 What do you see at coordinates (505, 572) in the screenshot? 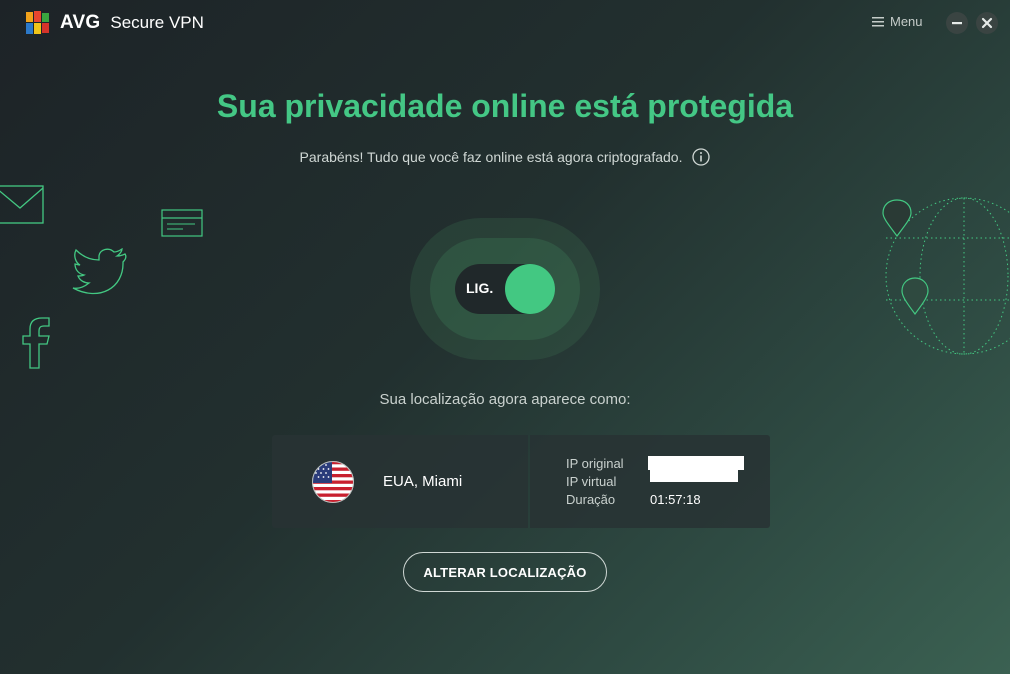
I see `change-location-button: ALTERAR LOCALIZAÇÃO` at bounding box center [505, 572].